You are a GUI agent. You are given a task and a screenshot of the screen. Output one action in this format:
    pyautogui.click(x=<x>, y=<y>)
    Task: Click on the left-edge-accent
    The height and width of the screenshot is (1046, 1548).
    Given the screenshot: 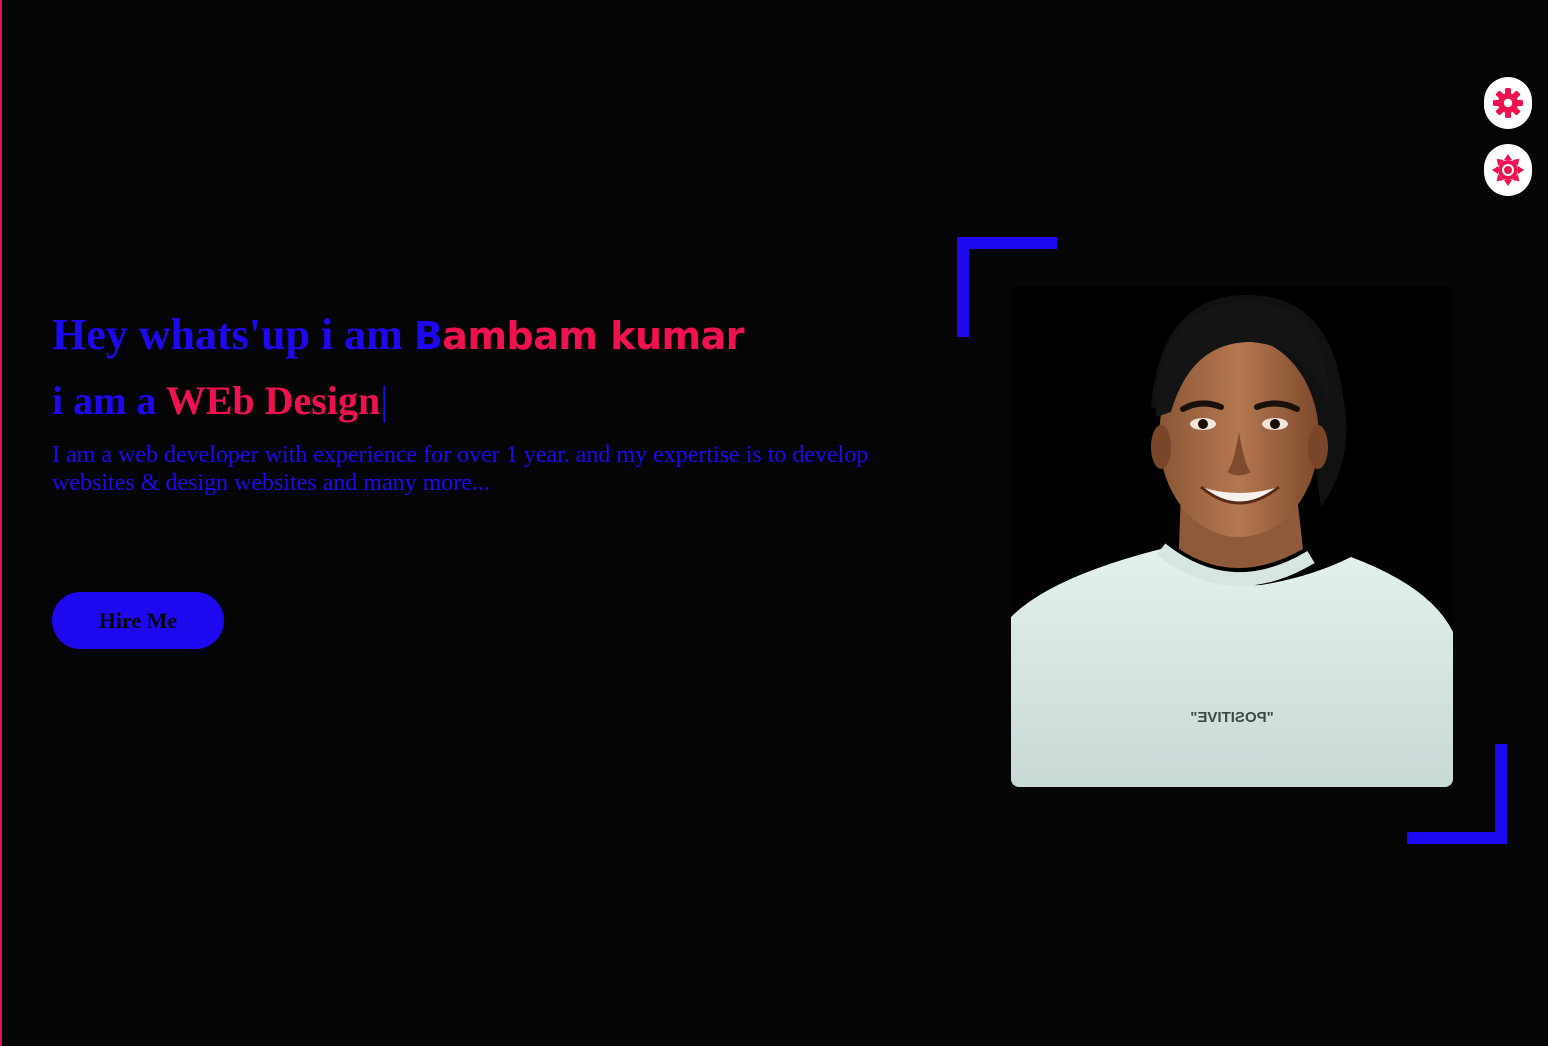 What is the action you would take?
    pyautogui.click(x=1, y=523)
    